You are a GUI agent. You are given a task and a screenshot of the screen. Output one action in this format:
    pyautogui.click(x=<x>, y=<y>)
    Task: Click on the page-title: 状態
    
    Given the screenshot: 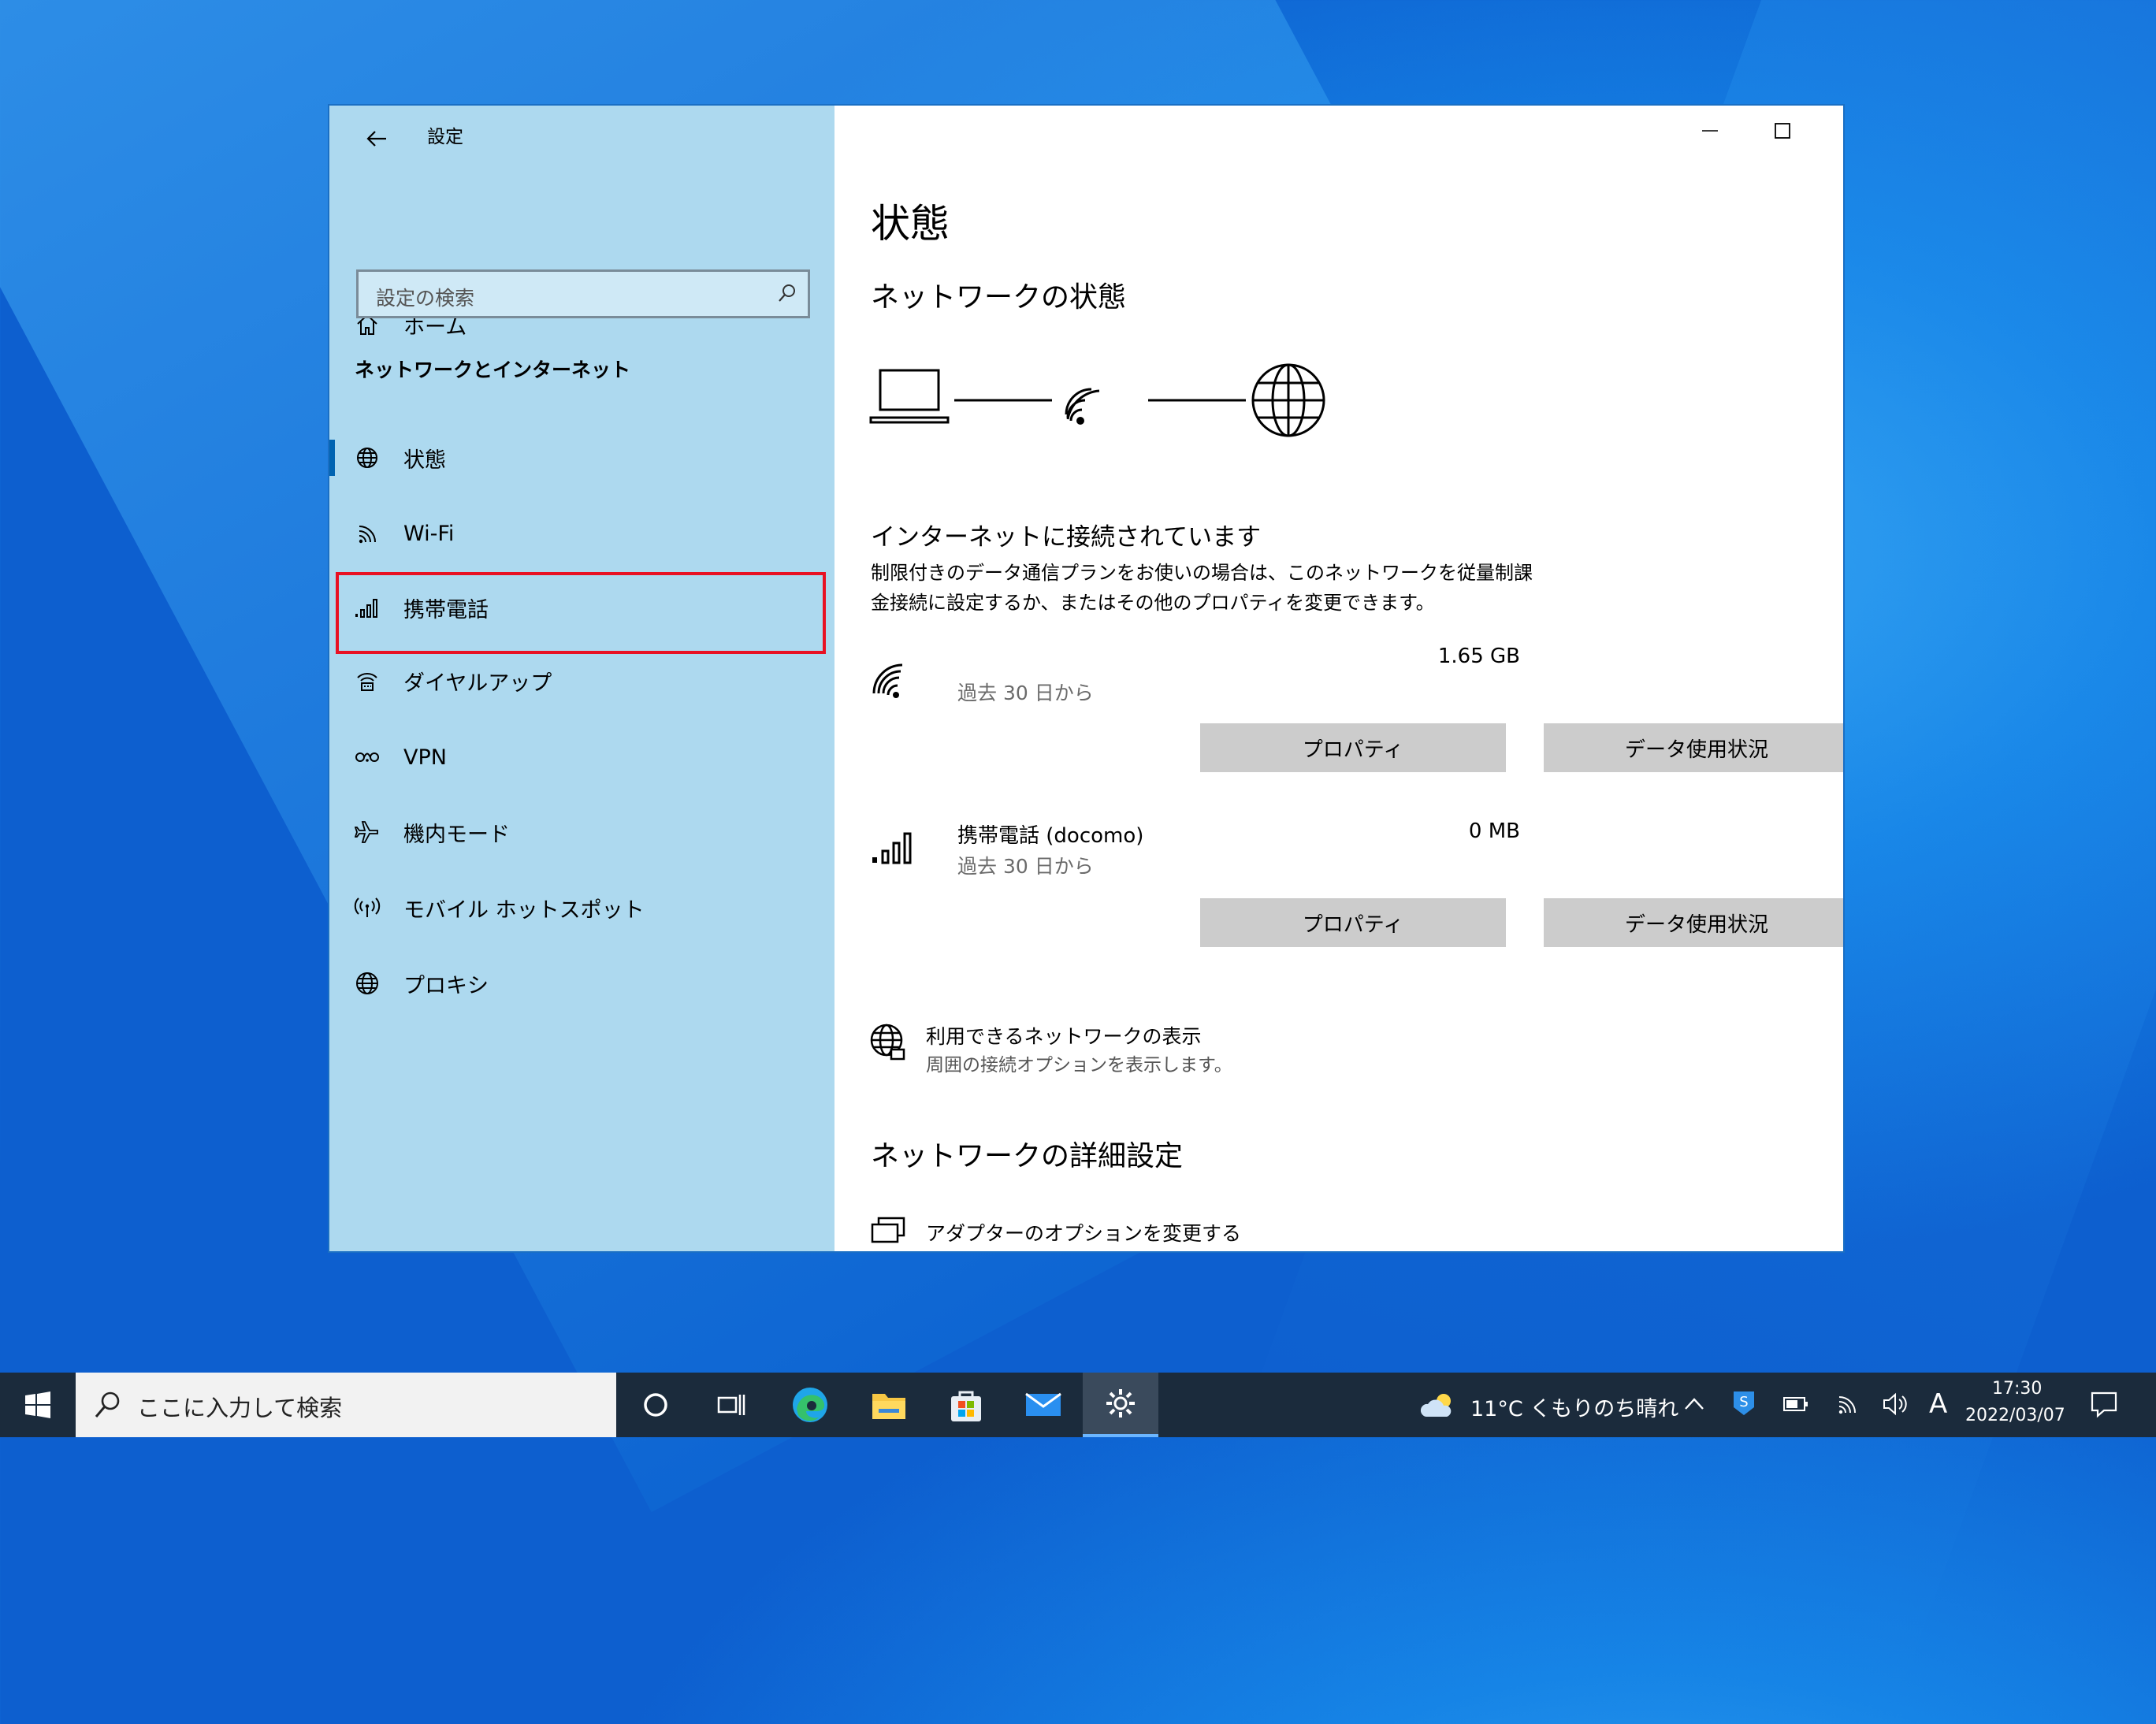 What is the action you would take?
    pyautogui.click(x=910, y=224)
    